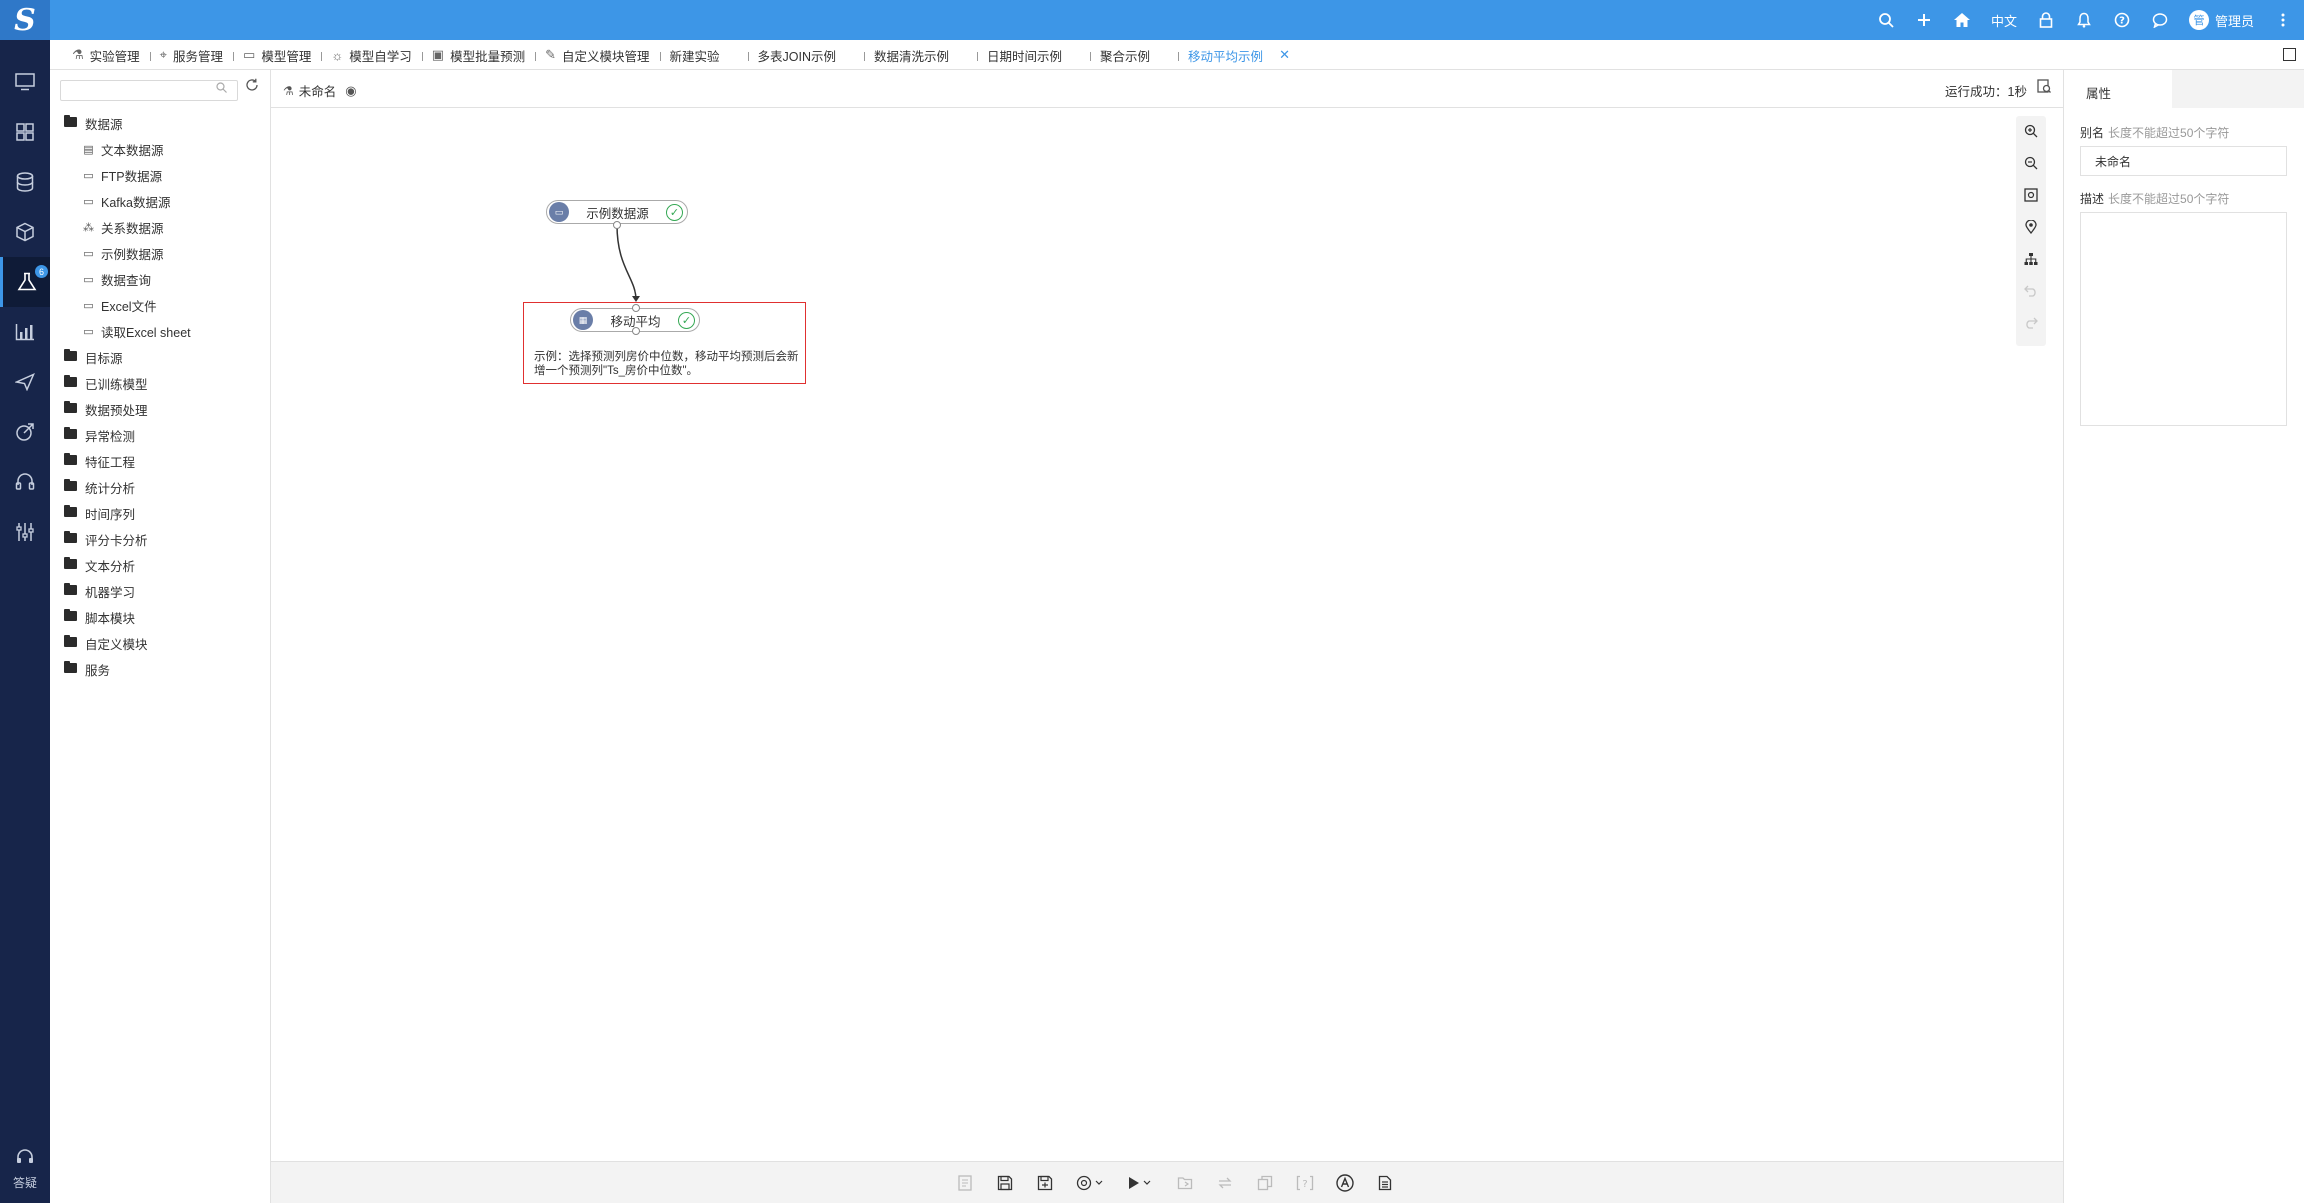 The image size is (2304, 1204). What do you see at coordinates (166, 227) in the screenshot?
I see `tree-item-relational-source: ⁂ 关系数据源` at bounding box center [166, 227].